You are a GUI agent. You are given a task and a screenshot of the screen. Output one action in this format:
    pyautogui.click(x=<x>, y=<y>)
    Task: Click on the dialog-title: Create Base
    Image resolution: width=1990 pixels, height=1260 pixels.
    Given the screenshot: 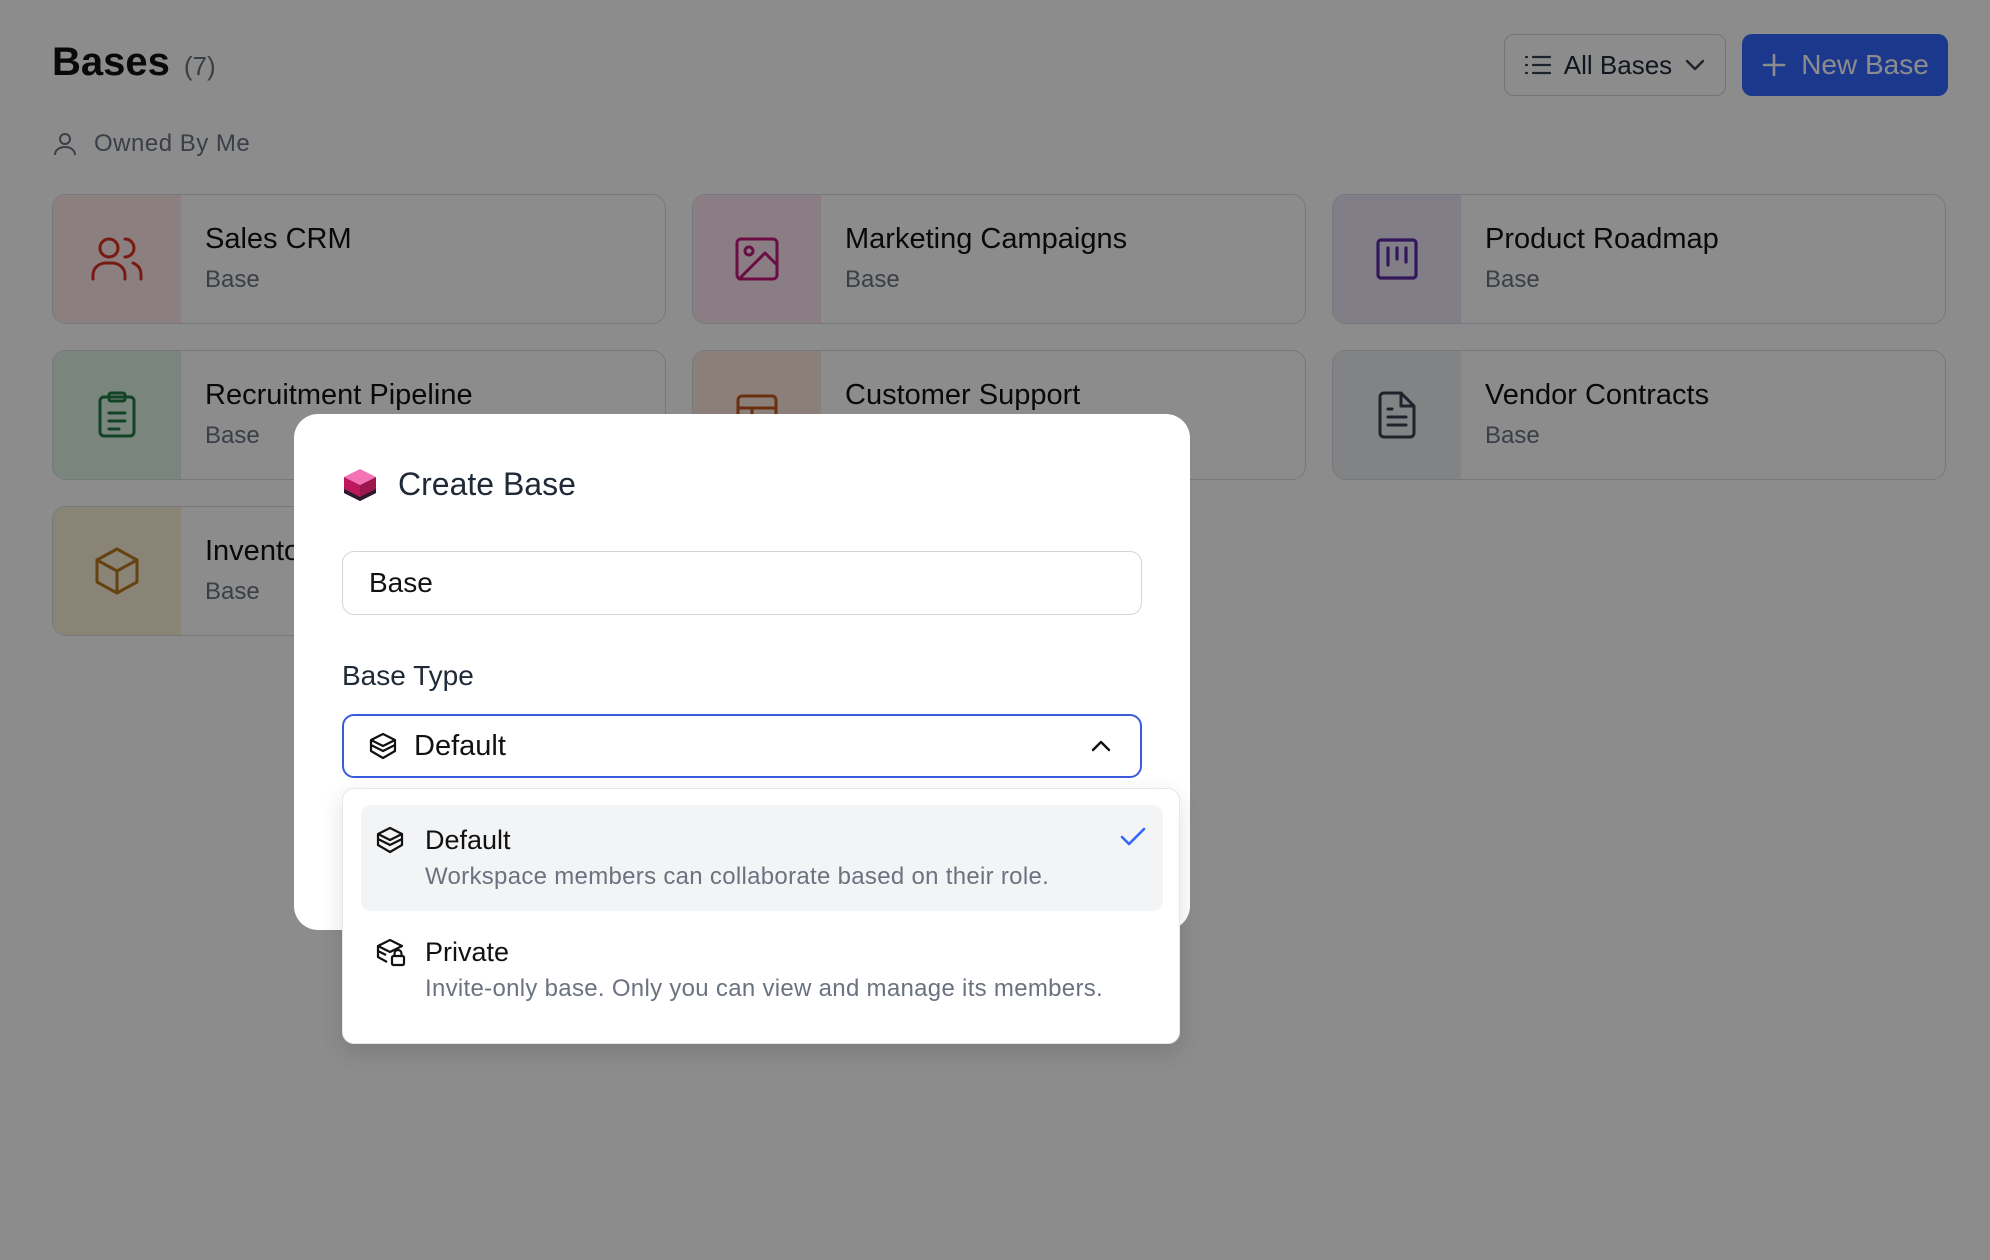 What is the action you would take?
    pyautogui.click(x=487, y=484)
    